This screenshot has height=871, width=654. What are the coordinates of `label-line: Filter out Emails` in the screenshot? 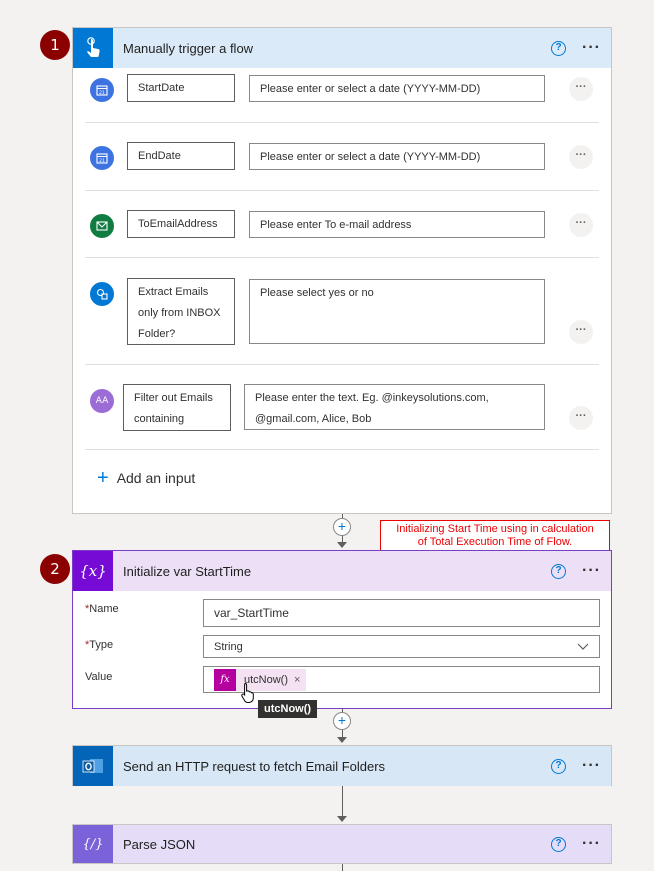 It's located at (173, 398).